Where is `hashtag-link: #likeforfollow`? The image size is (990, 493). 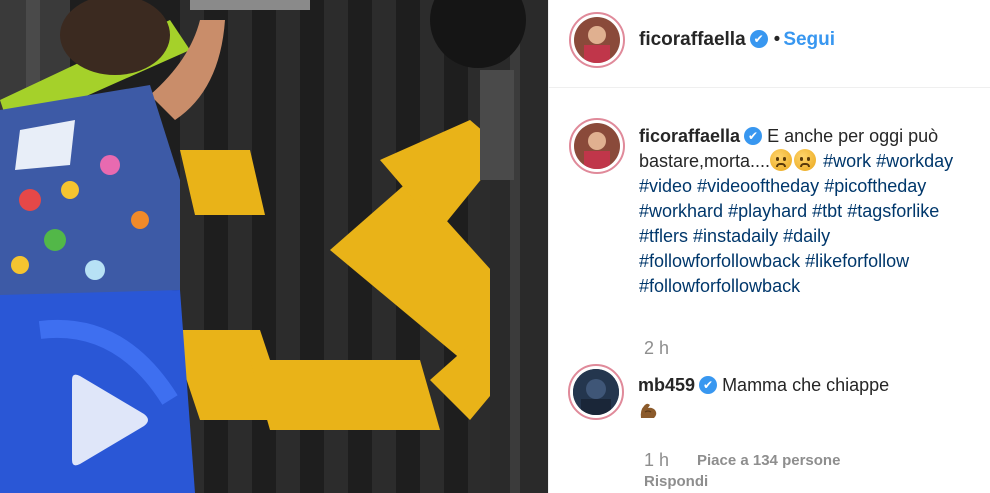 hashtag-link: #likeforfollow is located at coordinates (857, 261).